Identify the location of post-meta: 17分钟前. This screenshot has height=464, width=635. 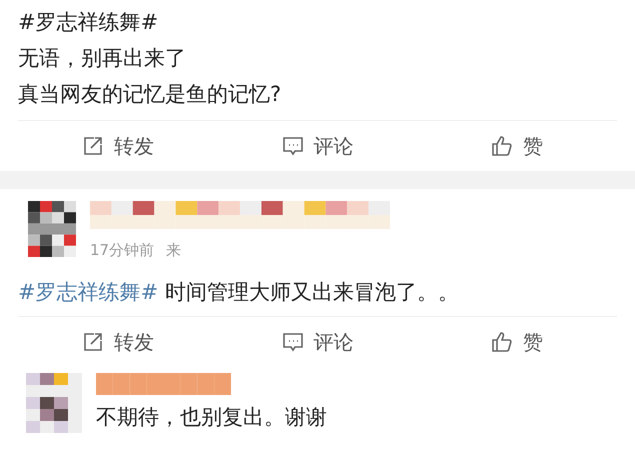
(122, 250).